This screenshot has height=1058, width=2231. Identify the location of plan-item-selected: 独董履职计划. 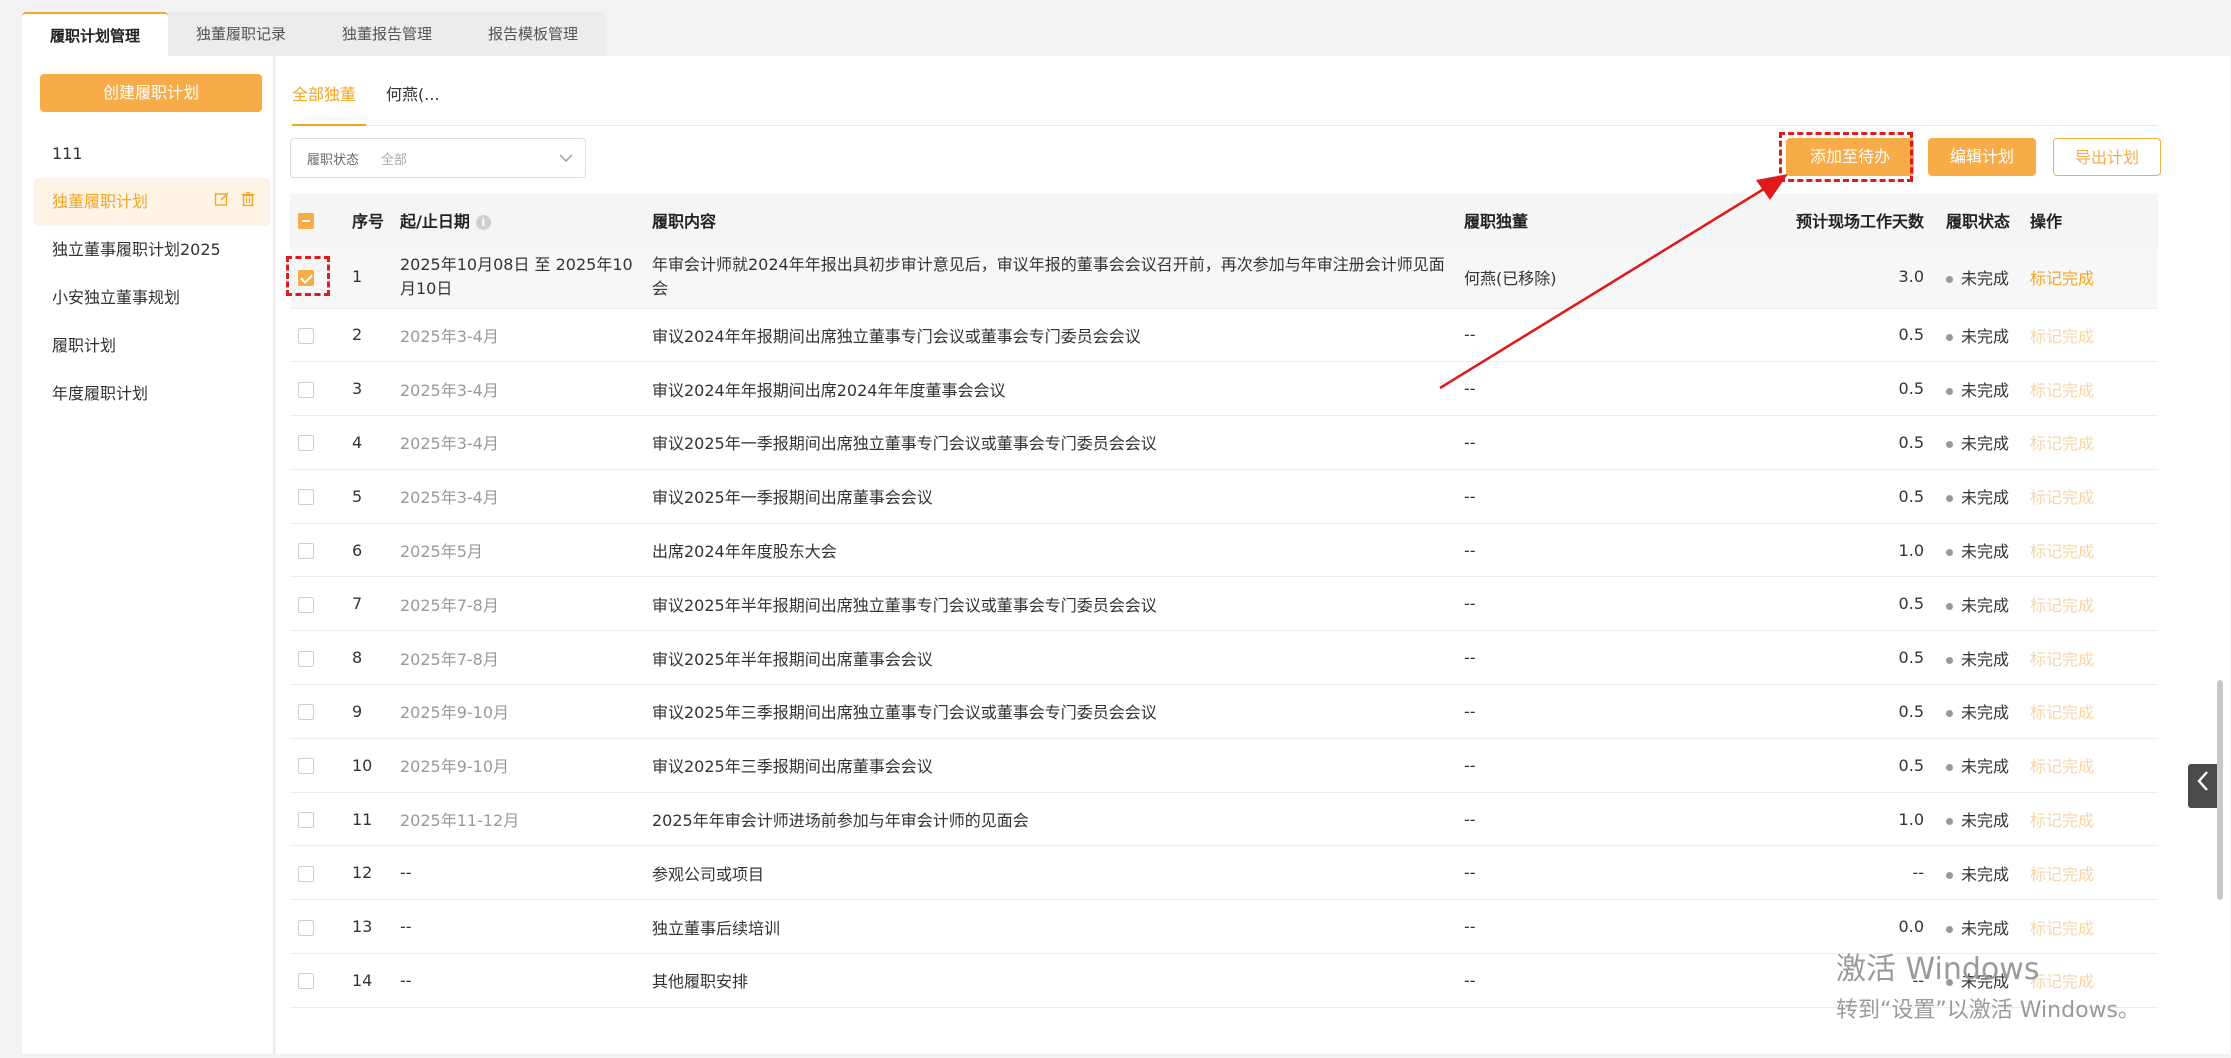
(152, 202).